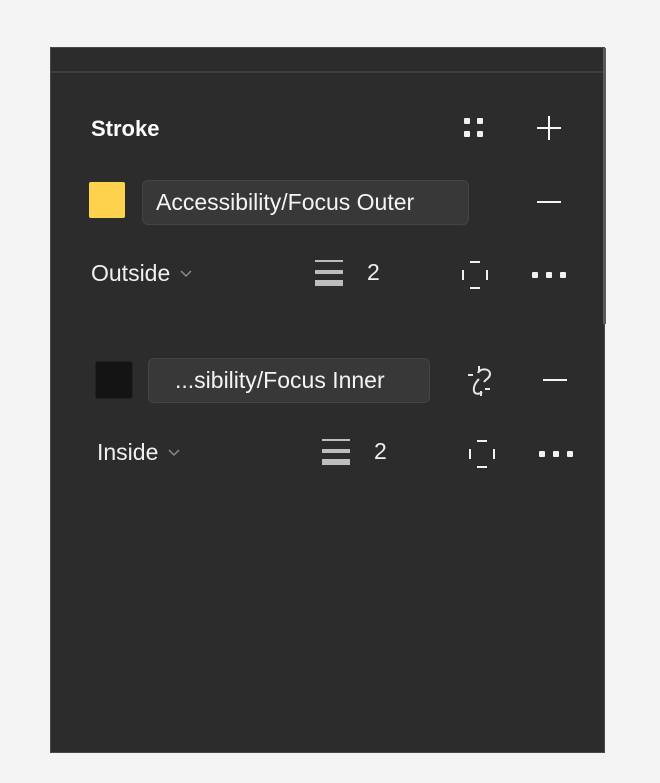 The width and height of the screenshot is (660, 783). What do you see at coordinates (280, 380) in the screenshot?
I see `stroke-style-name: ...sibility/Focus Inner` at bounding box center [280, 380].